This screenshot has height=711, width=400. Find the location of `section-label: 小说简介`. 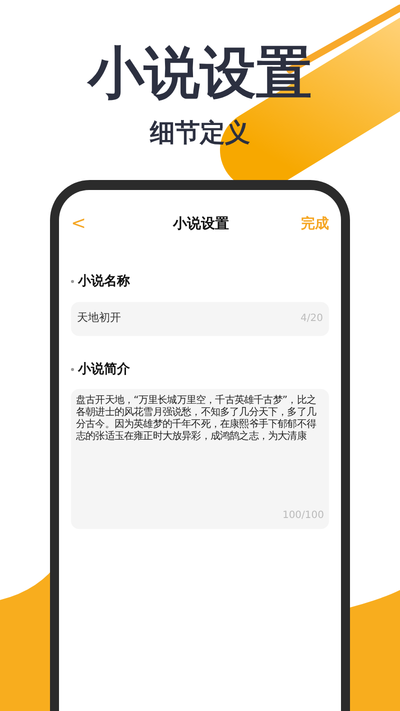

section-label: 小说简介 is located at coordinates (104, 369).